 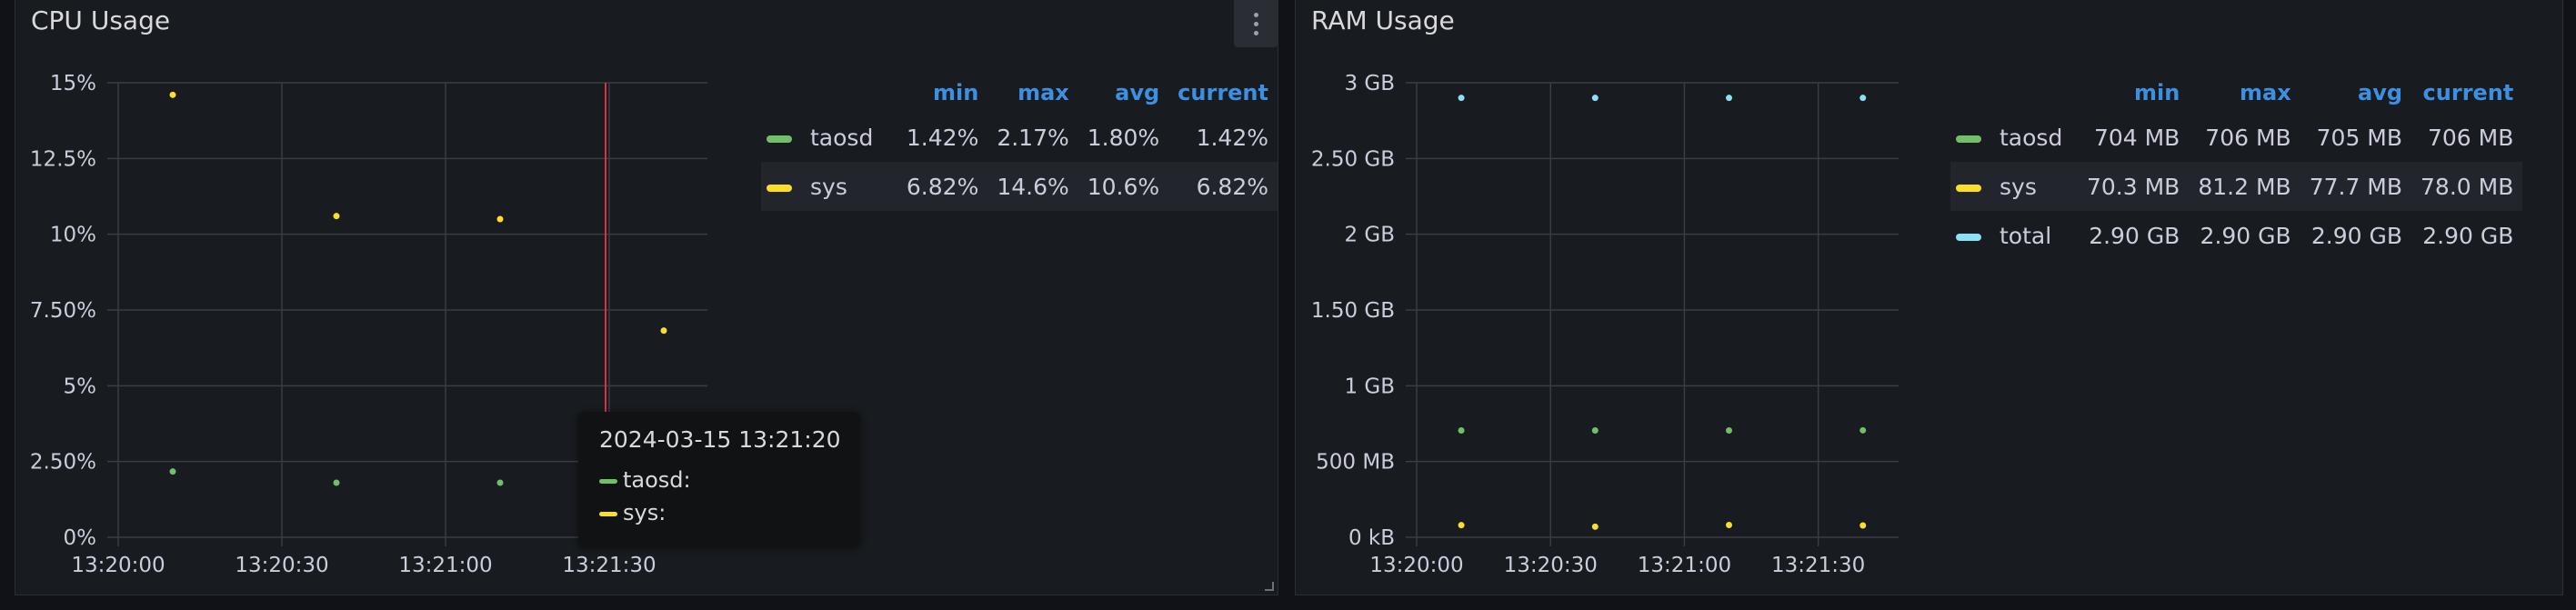 What do you see at coordinates (73, 83) in the screenshot?
I see `y-tick-label: 15%` at bounding box center [73, 83].